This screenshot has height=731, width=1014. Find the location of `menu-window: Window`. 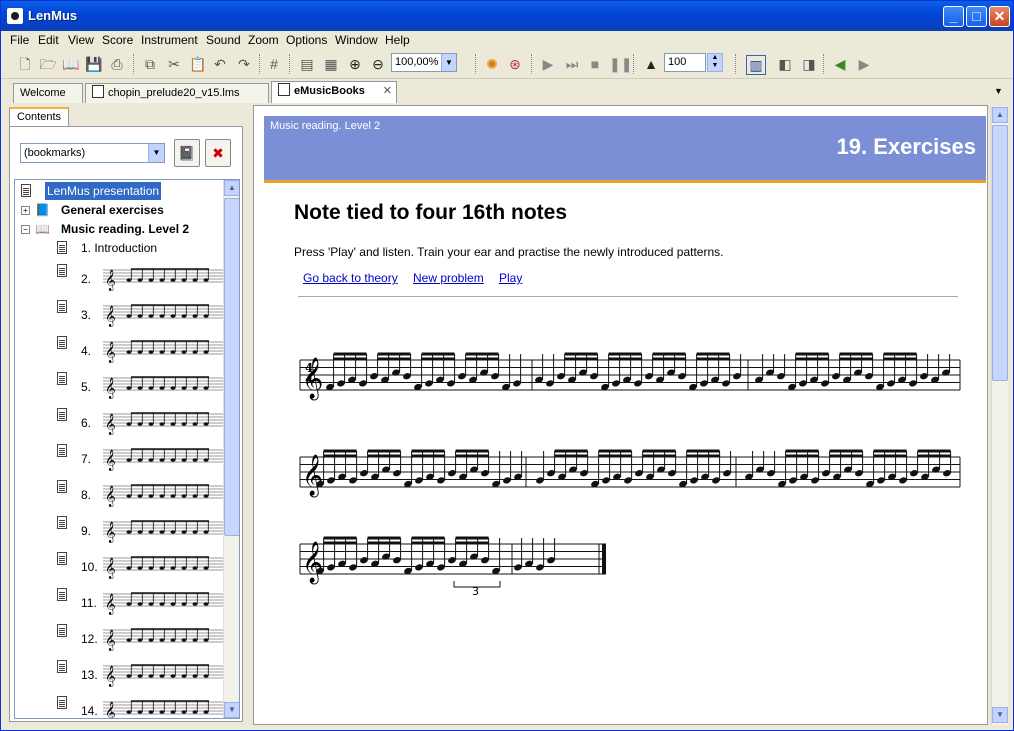

menu-window: Window is located at coordinates (356, 40).